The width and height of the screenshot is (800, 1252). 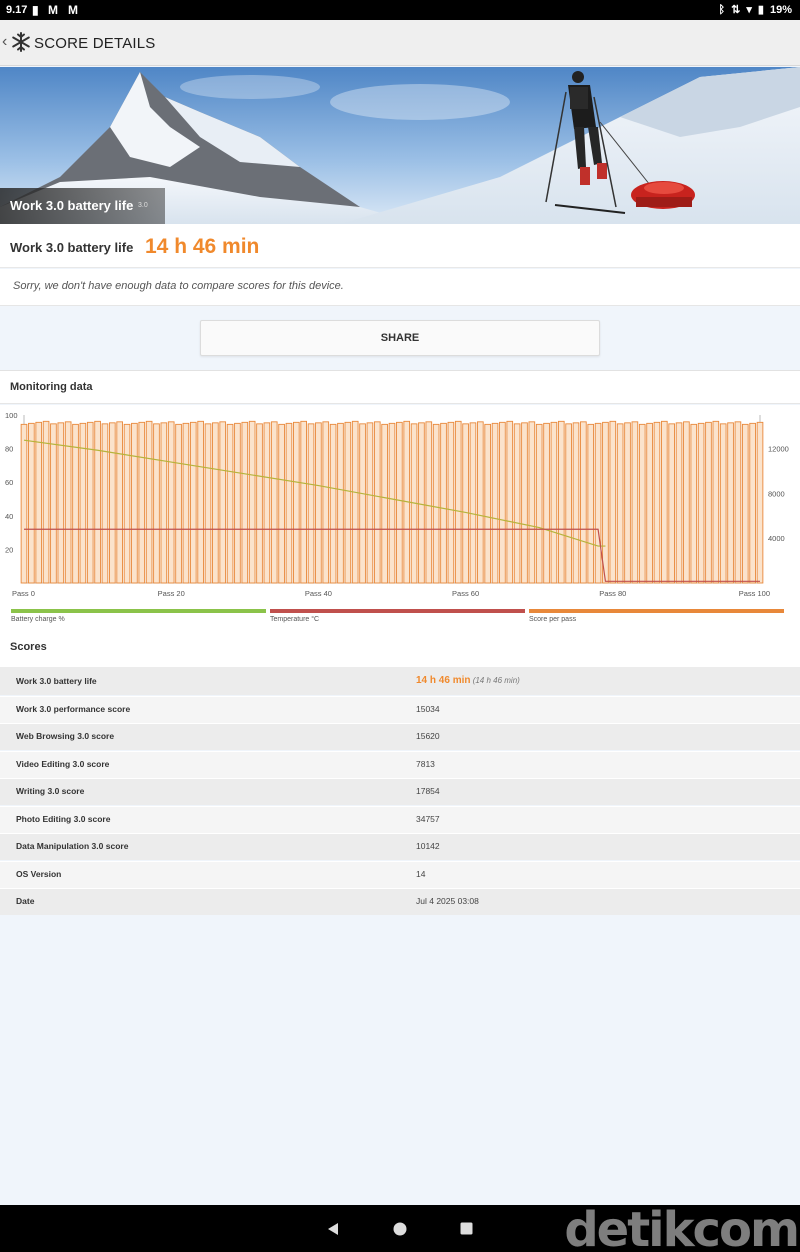 I want to click on legend-score-swatch, so click(x=656, y=611).